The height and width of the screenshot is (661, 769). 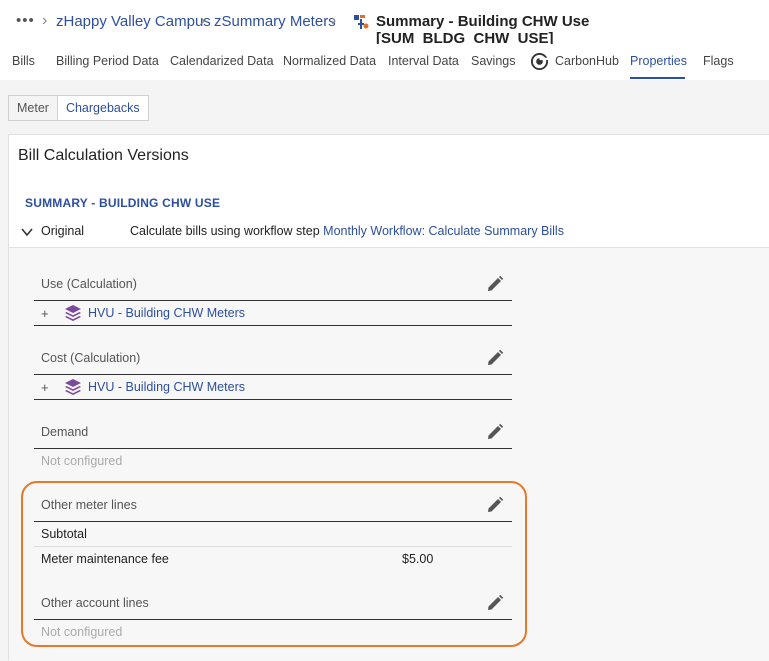 I want to click on active-tab-indicator, so click(x=657, y=78).